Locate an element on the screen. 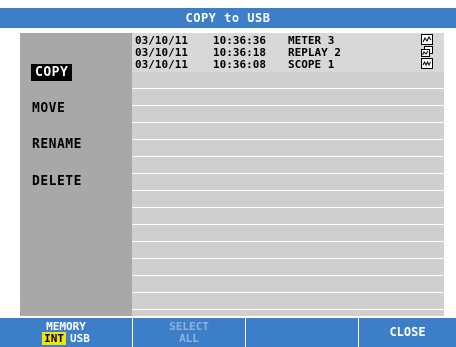 The image size is (456, 347). memory-softkey: MEMORY INT USB is located at coordinates (66, 332).